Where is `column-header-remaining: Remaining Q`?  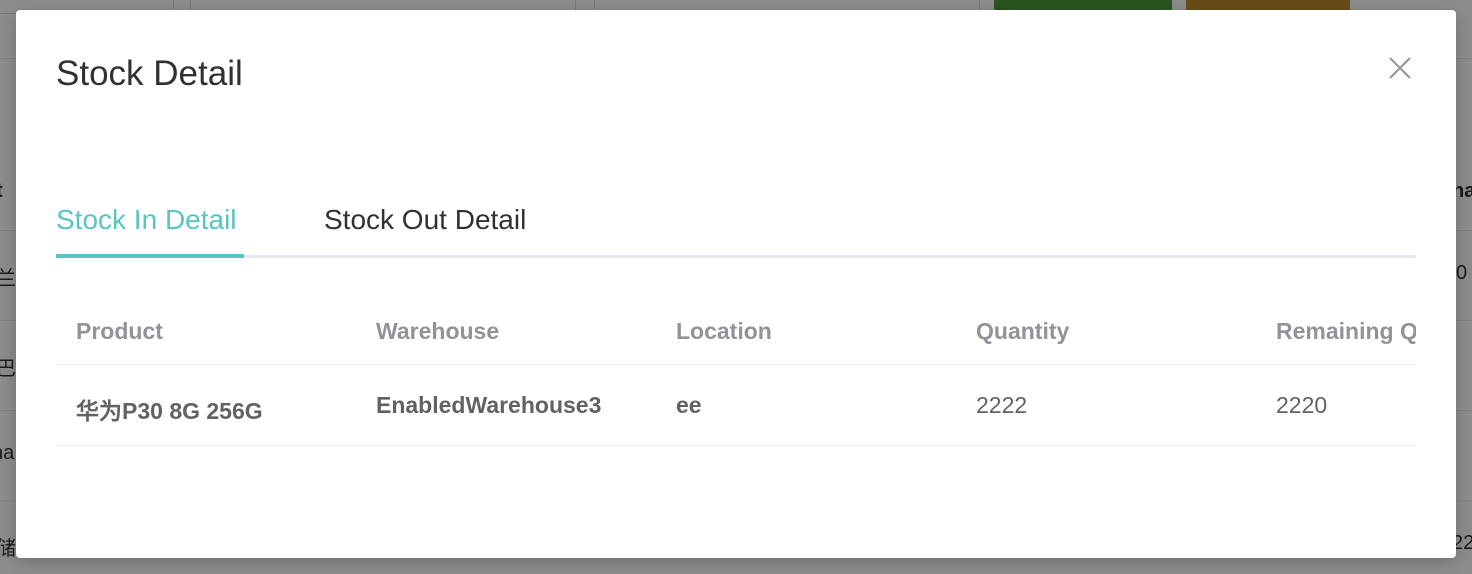
column-header-remaining: Remaining Q is located at coordinates (1346, 331).